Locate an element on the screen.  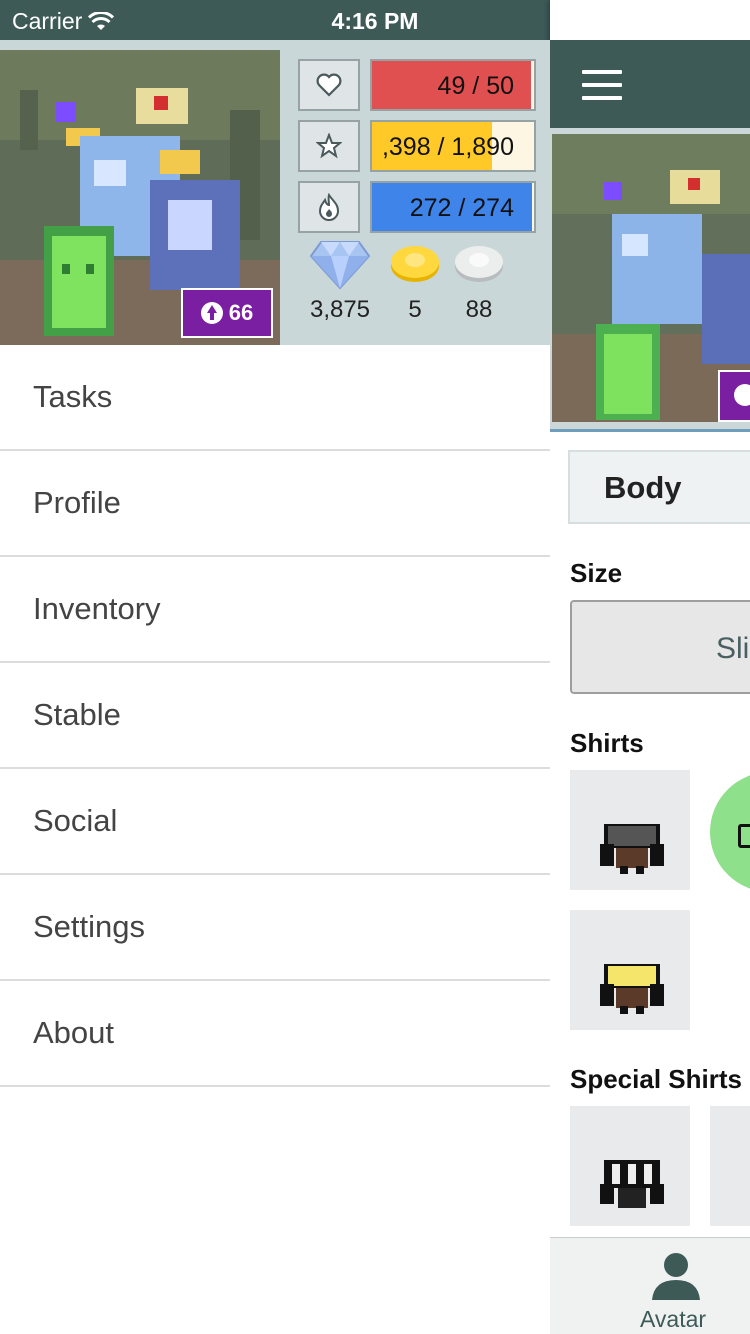
gold-currency: 5 is located at coordinates (415, 282).